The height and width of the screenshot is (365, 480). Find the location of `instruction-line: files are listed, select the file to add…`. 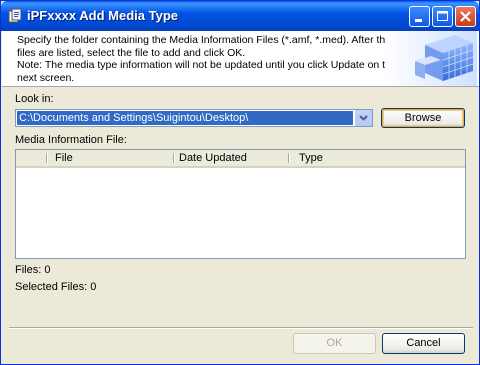

instruction-line: files are listed, select the file to add… is located at coordinates (131, 52).